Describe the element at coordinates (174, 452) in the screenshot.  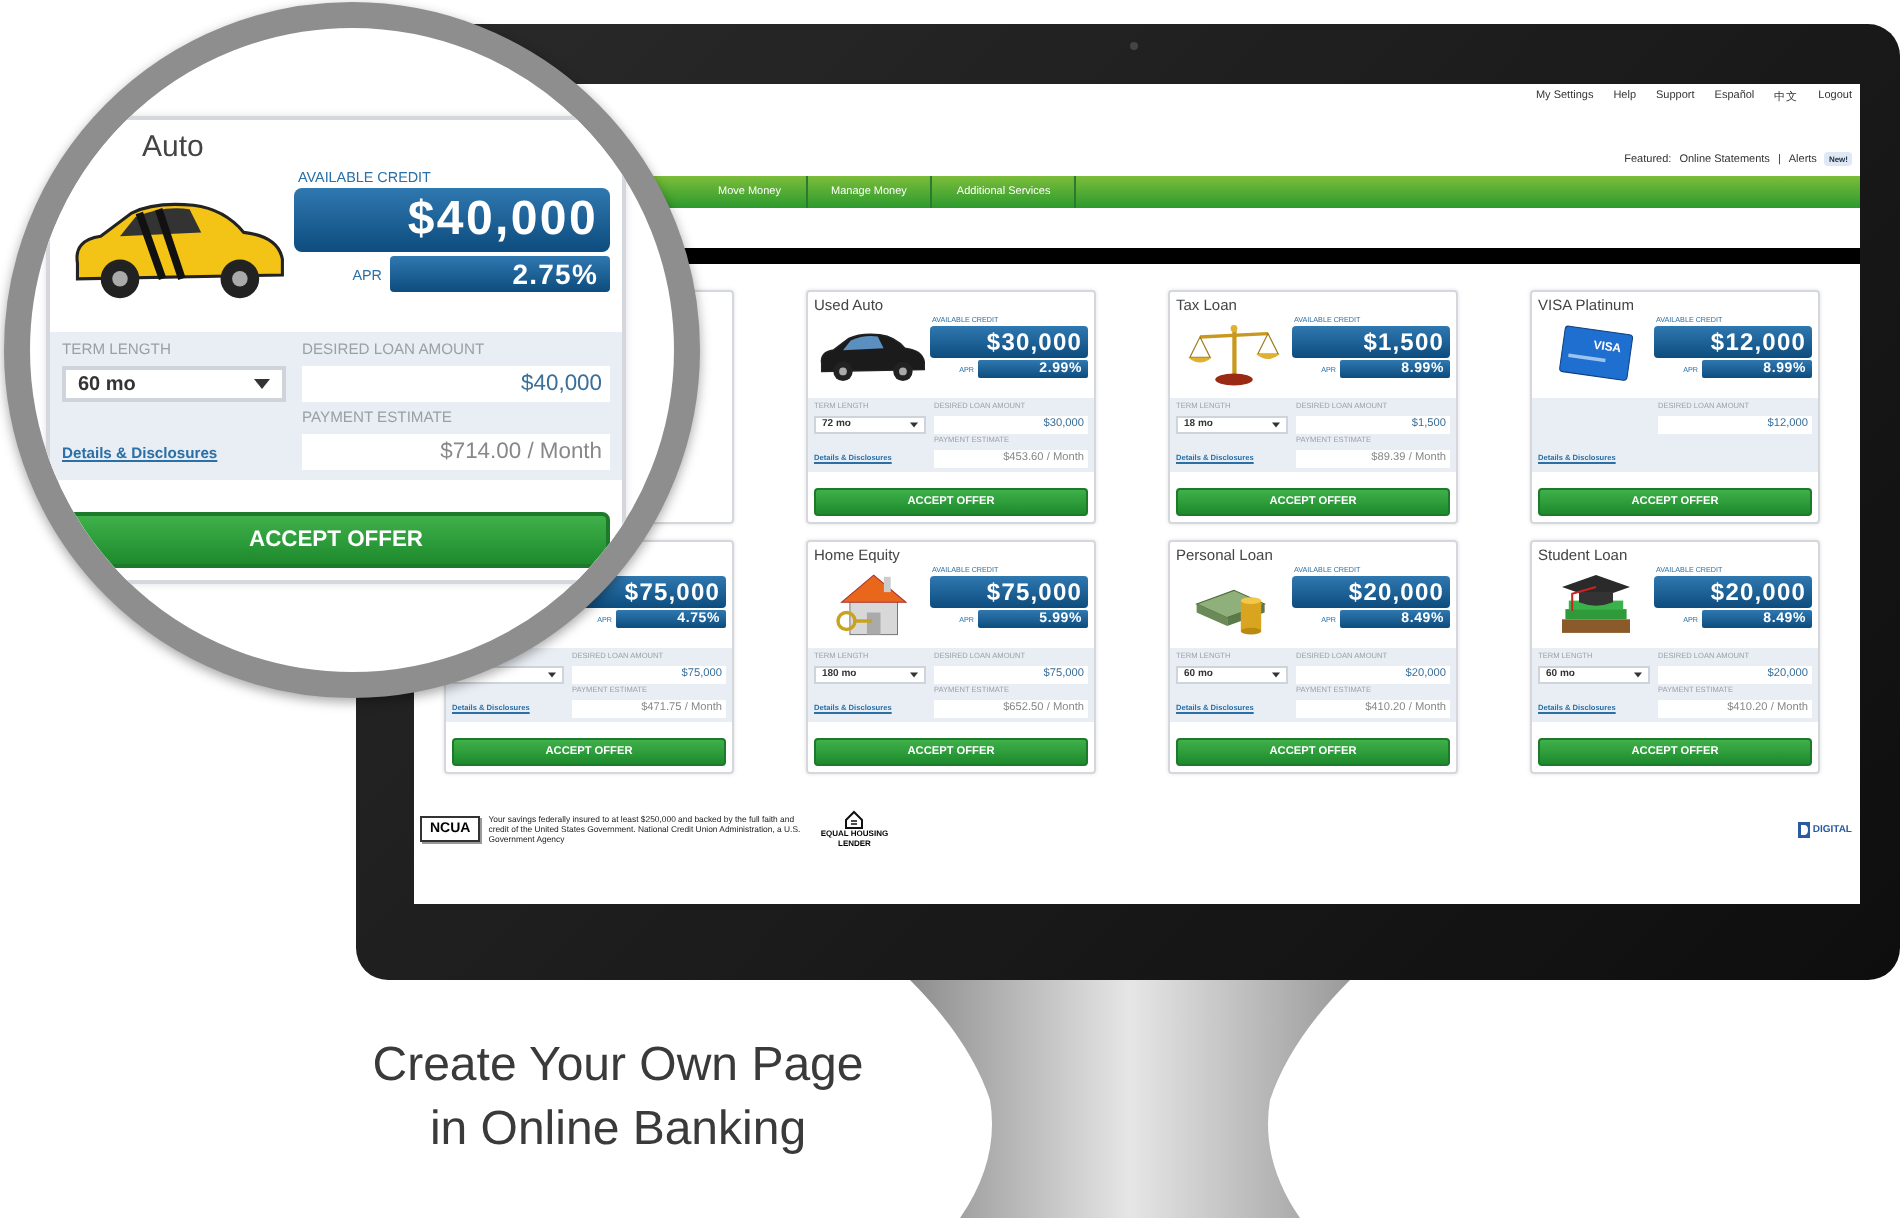
I see `details-disclosures-link: Details & Disclosures` at that location.